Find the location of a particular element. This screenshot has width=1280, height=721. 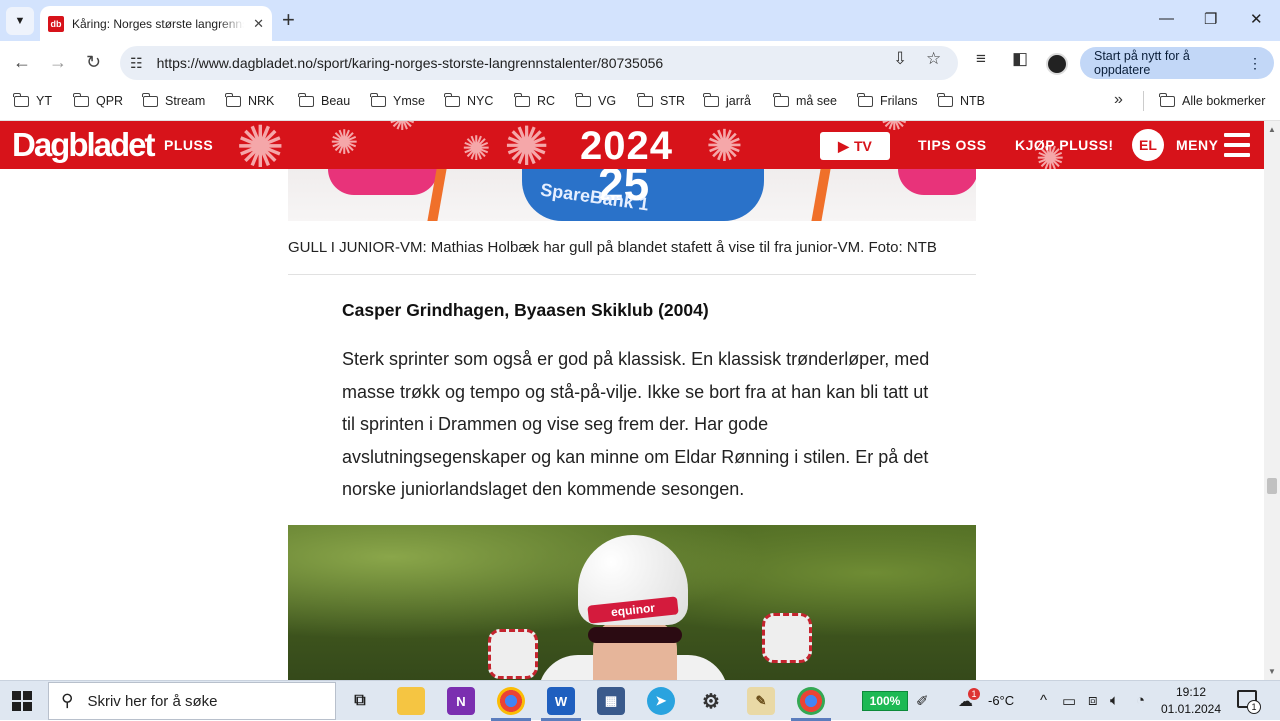

user-avatar: EL is located at coordinates (1148, 145).